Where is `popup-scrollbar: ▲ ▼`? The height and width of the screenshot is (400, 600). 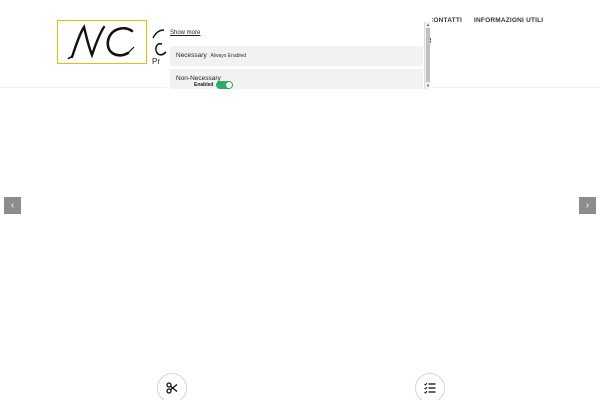
popup-scrollbar: ▲ ▼ is located at coordinates (427, 55).